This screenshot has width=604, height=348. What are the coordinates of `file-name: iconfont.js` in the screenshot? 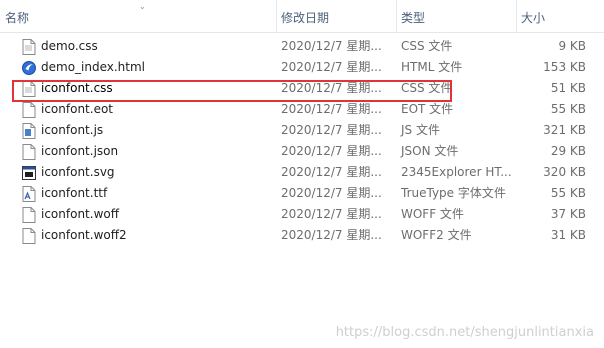 It's located at (72, 130).